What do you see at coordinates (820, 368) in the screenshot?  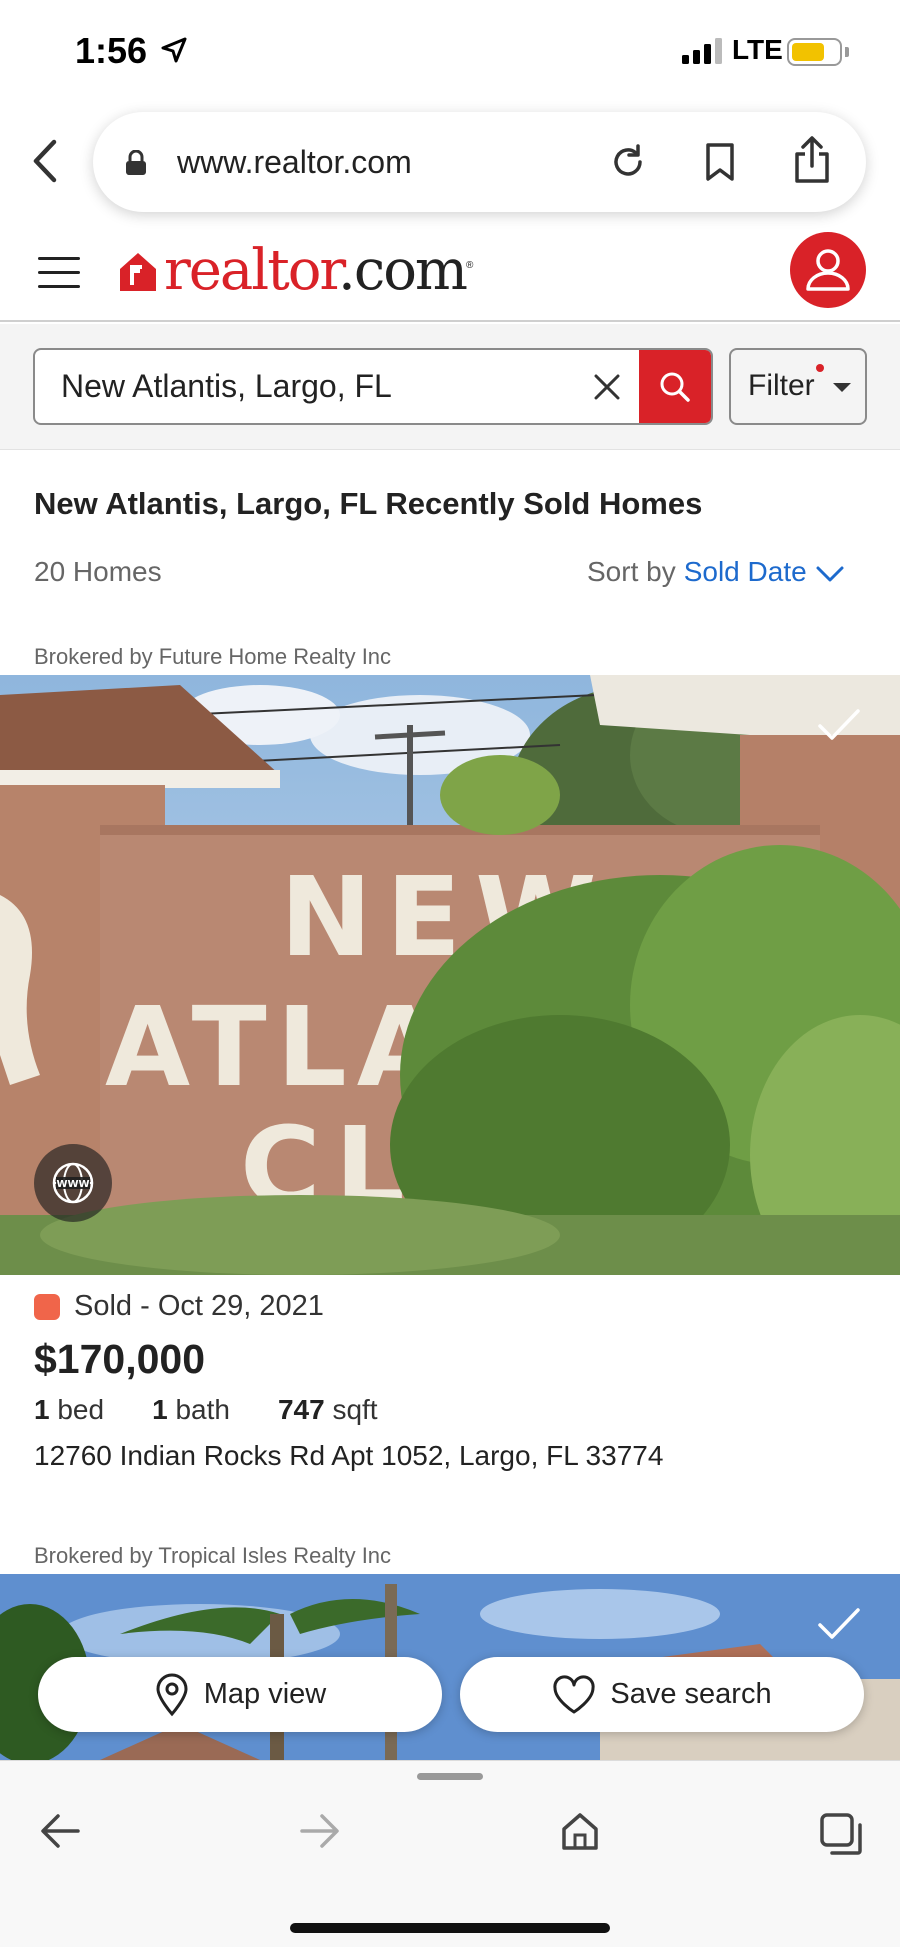 I see `filter-active-dot` at bounding box center [820, 368].